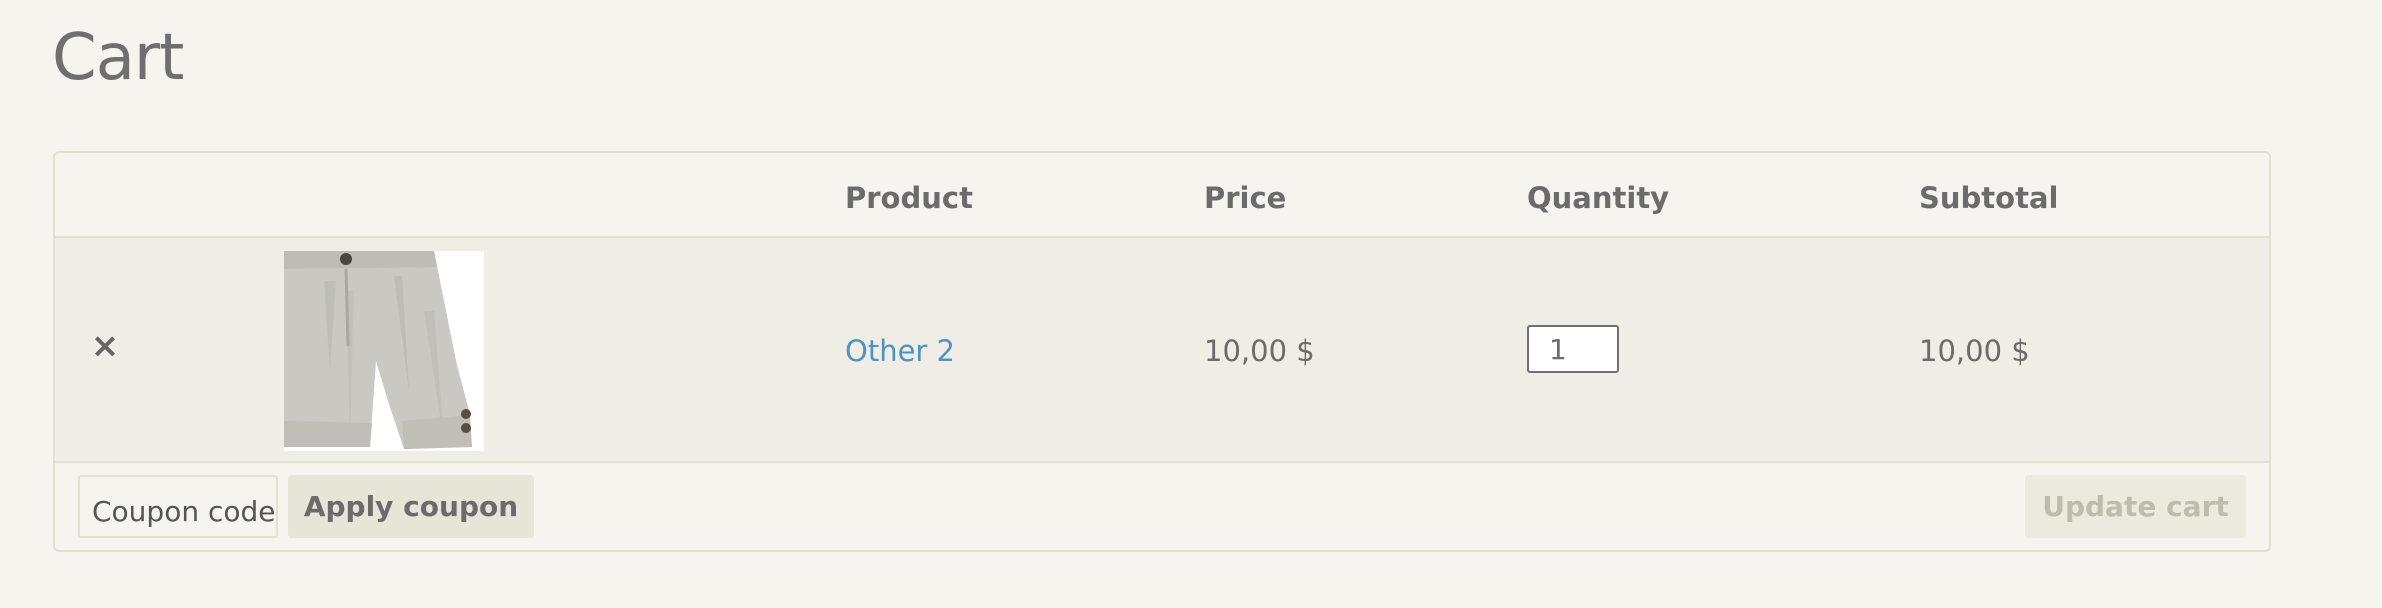 This screenshot has width=2382, height=608. Describe the element at coordinates (1573, 349) in the screenshot. I see `quantity-input` at that location.